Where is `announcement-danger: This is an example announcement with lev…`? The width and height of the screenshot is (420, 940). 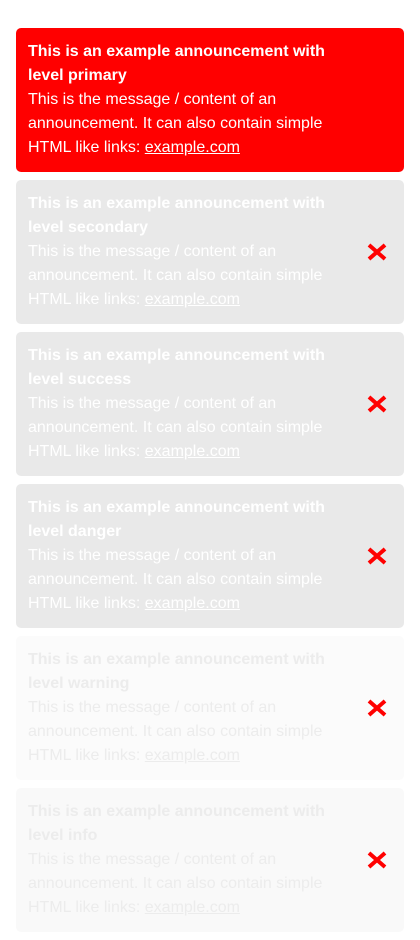
announcement-danger: This is an example announcement with lev… is located at coordinates (210, 556).